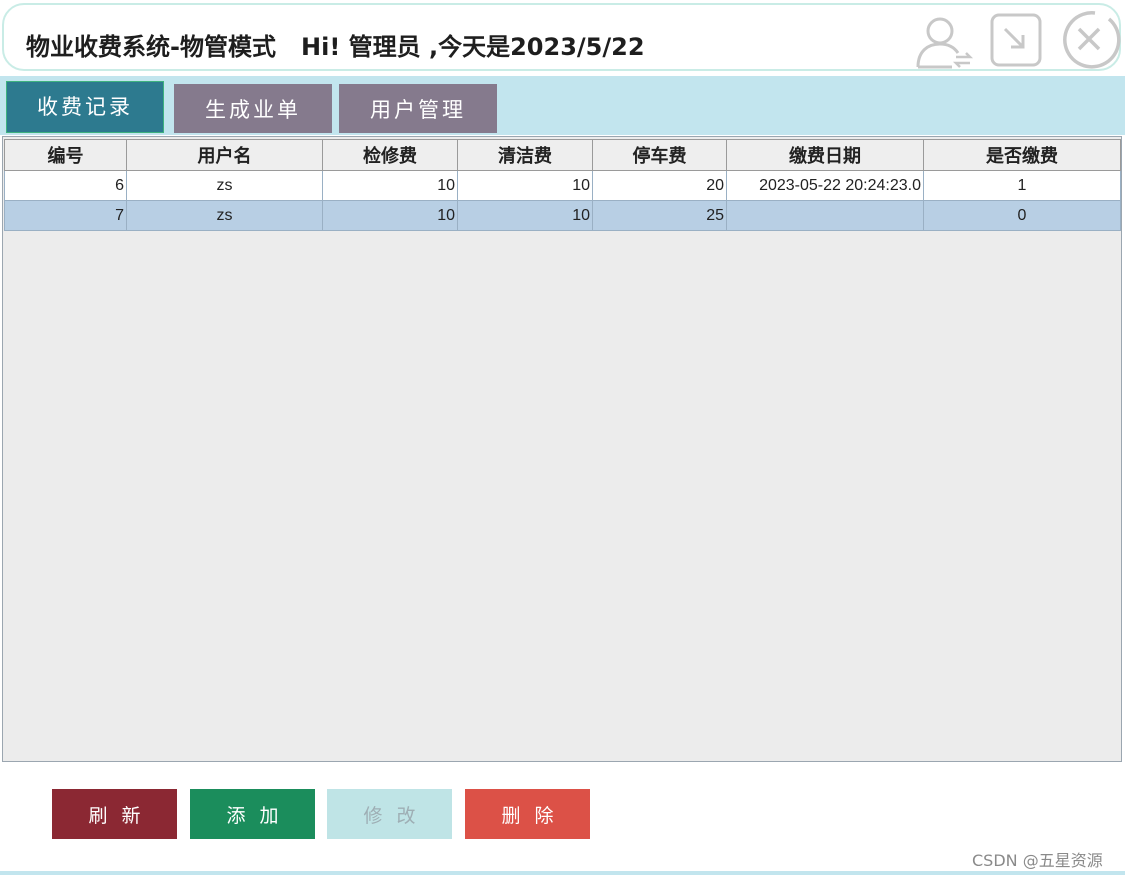 The image size is (1125, 875). Describe the element at coordinates (1017, 40) in the screenshot. I see `minimize-icon` at that location.